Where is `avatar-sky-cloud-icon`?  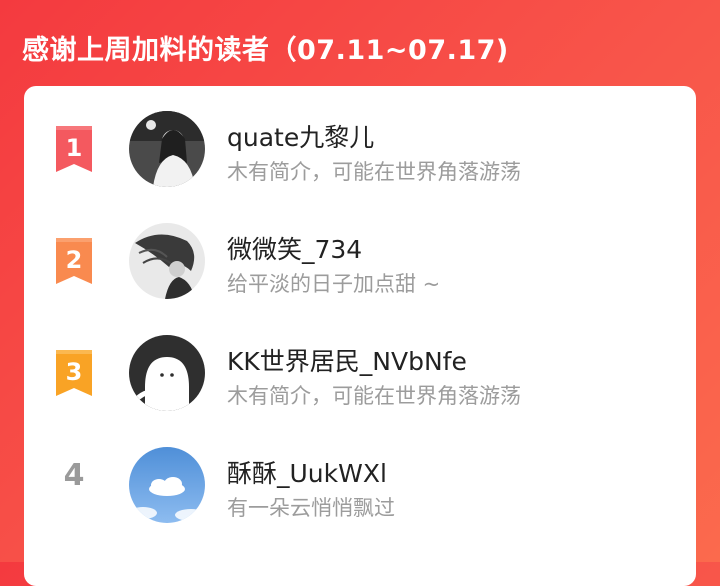
avatar-sky-cloud-icon is located at coordinates (167, 485).